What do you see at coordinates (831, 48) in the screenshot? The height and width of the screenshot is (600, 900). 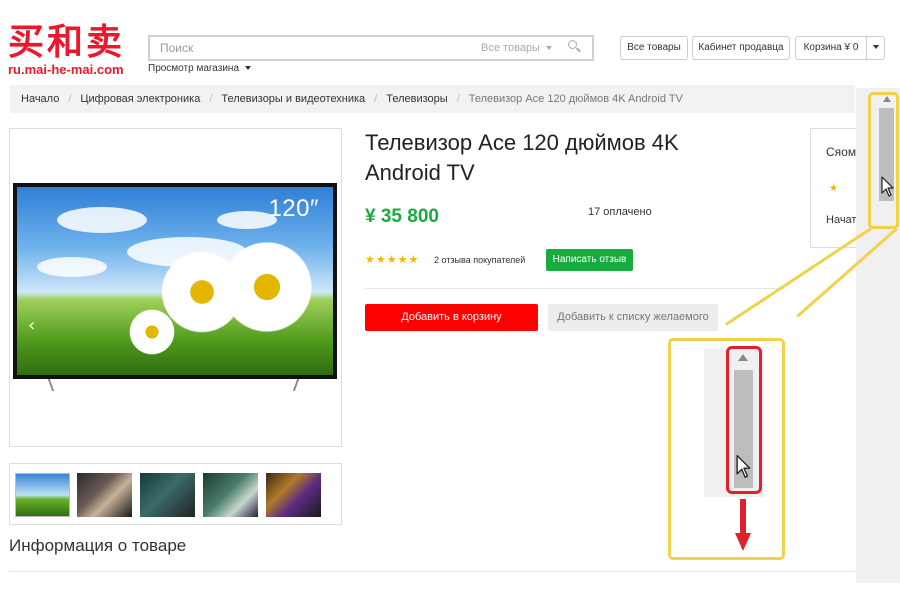 I see `cart-button: Корзина ¥ 0` at bounding box center [831, 48].